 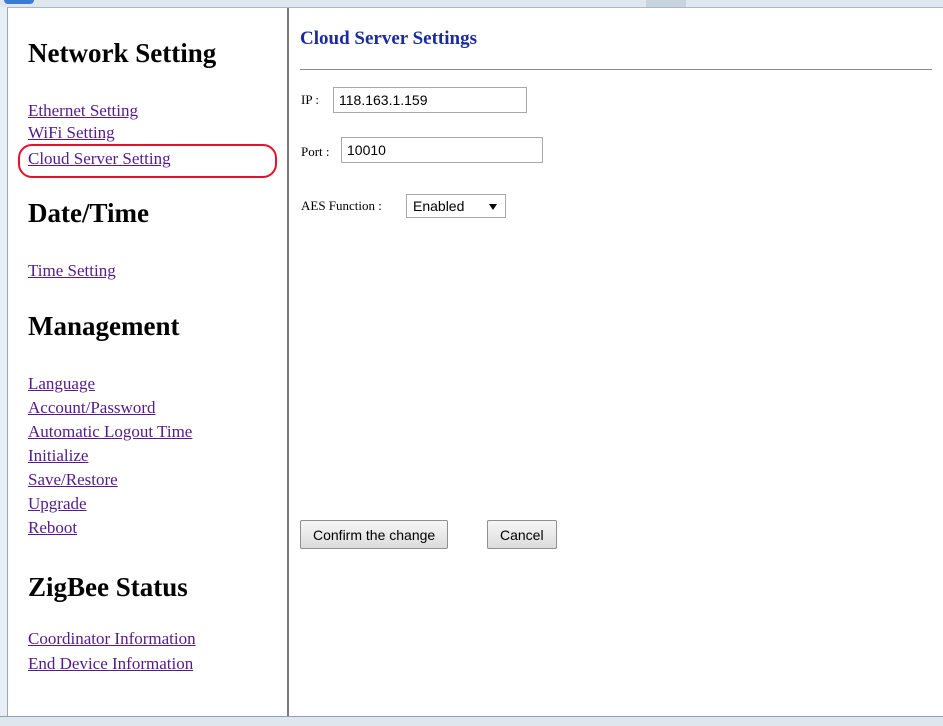 What do you see at coordinates (442, 150) in the screenshot?
I see `port-input` at bounding box center [442, 150].